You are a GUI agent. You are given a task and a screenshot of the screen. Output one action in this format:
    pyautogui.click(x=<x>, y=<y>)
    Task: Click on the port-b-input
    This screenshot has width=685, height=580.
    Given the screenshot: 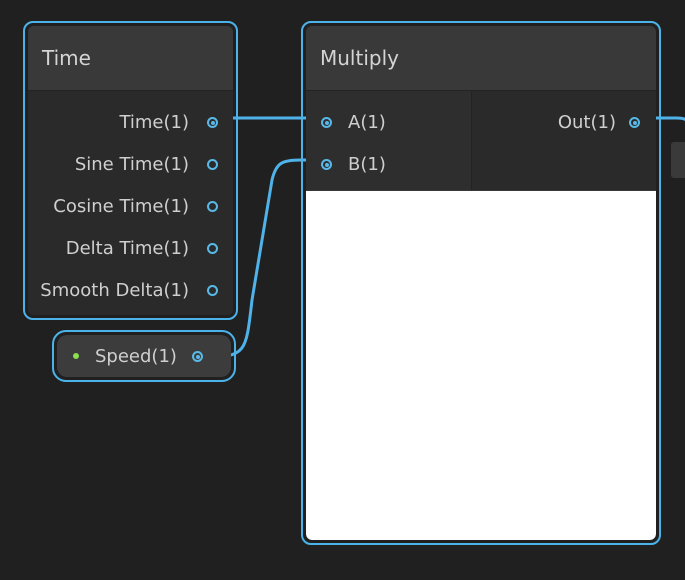 What is the action you would take?
    pyautogui.click(x=326, y=164)
    